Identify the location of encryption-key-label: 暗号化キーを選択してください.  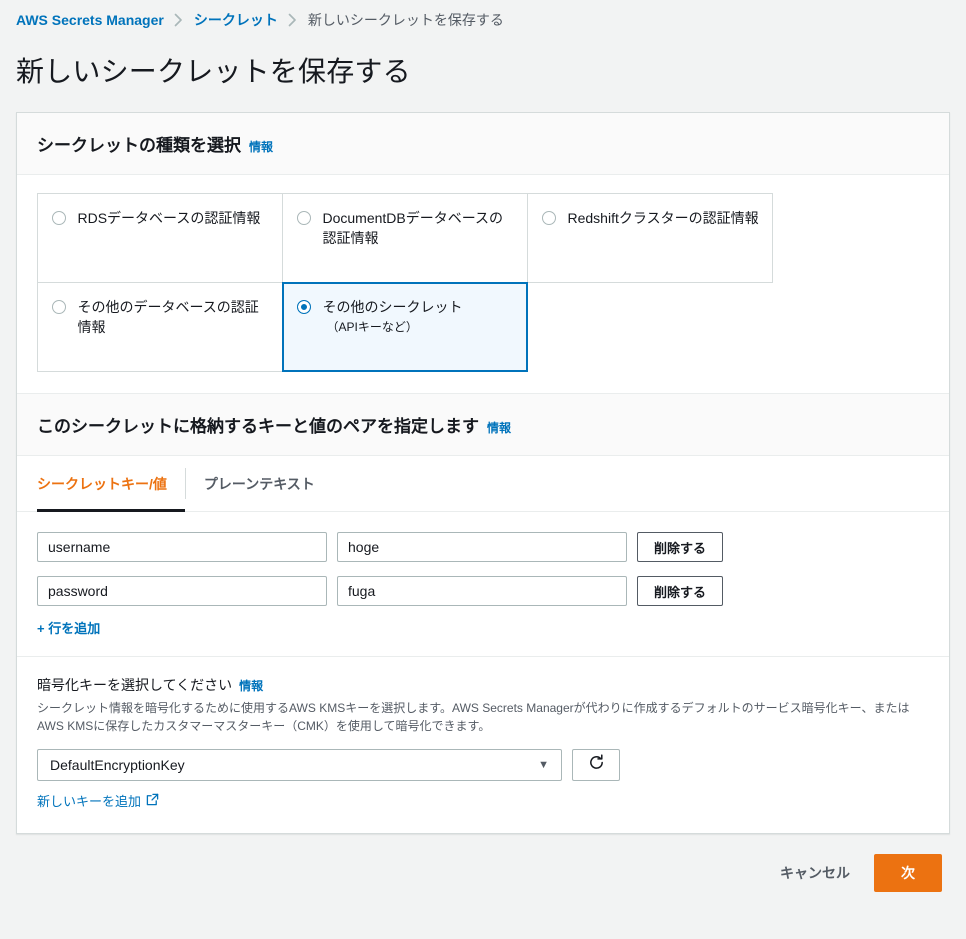
(135, 685).